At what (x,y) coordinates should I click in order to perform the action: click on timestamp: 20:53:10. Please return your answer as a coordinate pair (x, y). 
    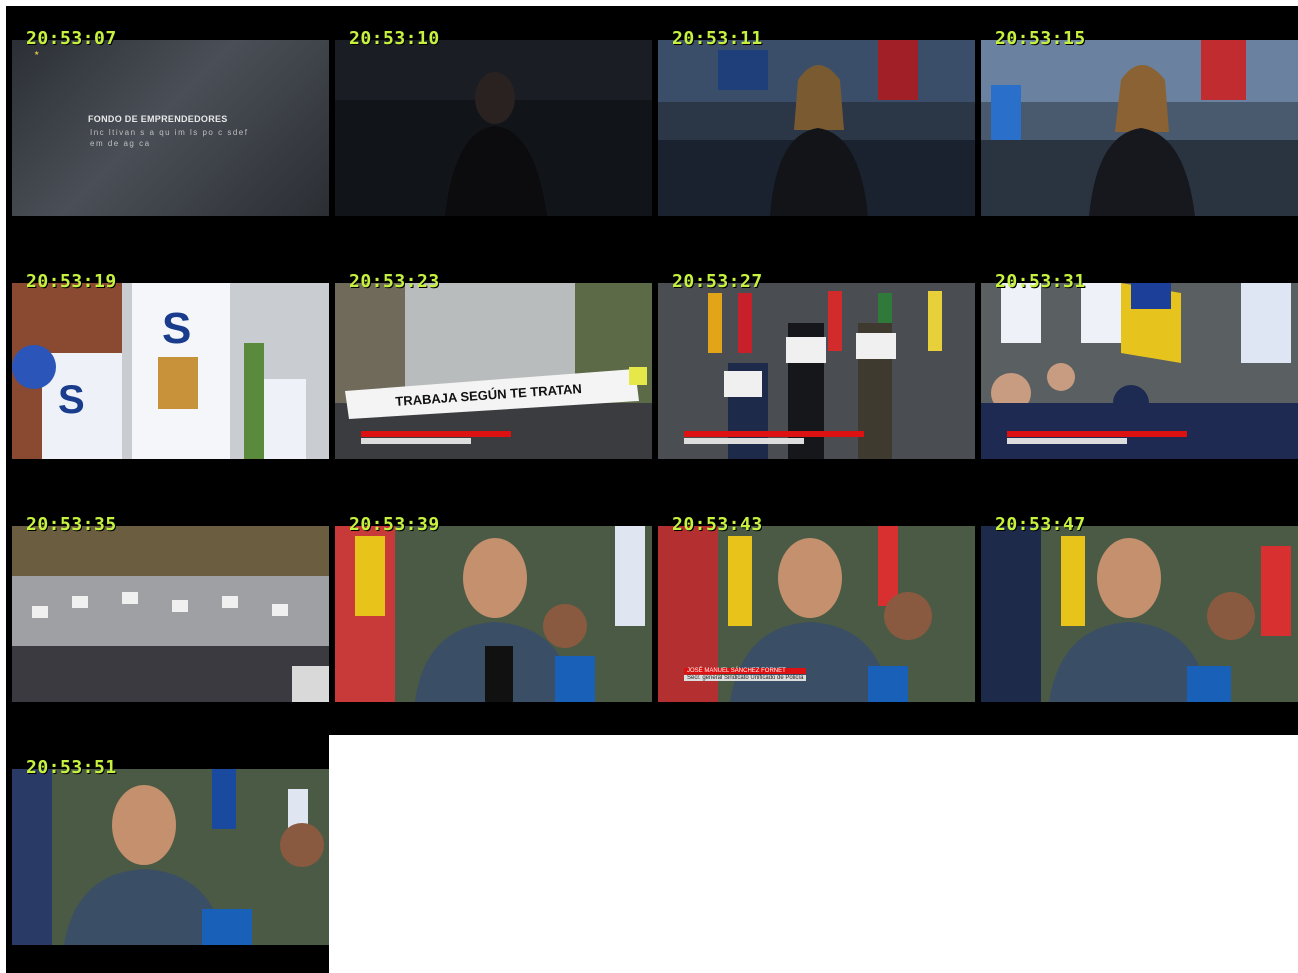
    Looking at the image, I should click on (394, 38).